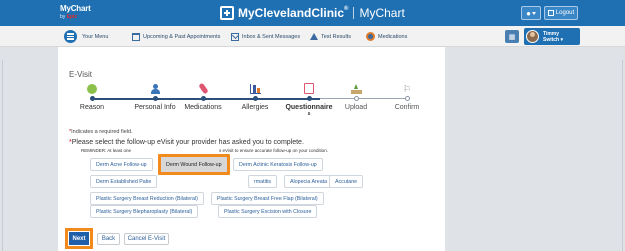 The width and height of the screenshot is (625, 251). What do you see at coordinates (346, 181) in the screenshot?
I see `option-accutane: Accutane` at bounding box center [346, 181].